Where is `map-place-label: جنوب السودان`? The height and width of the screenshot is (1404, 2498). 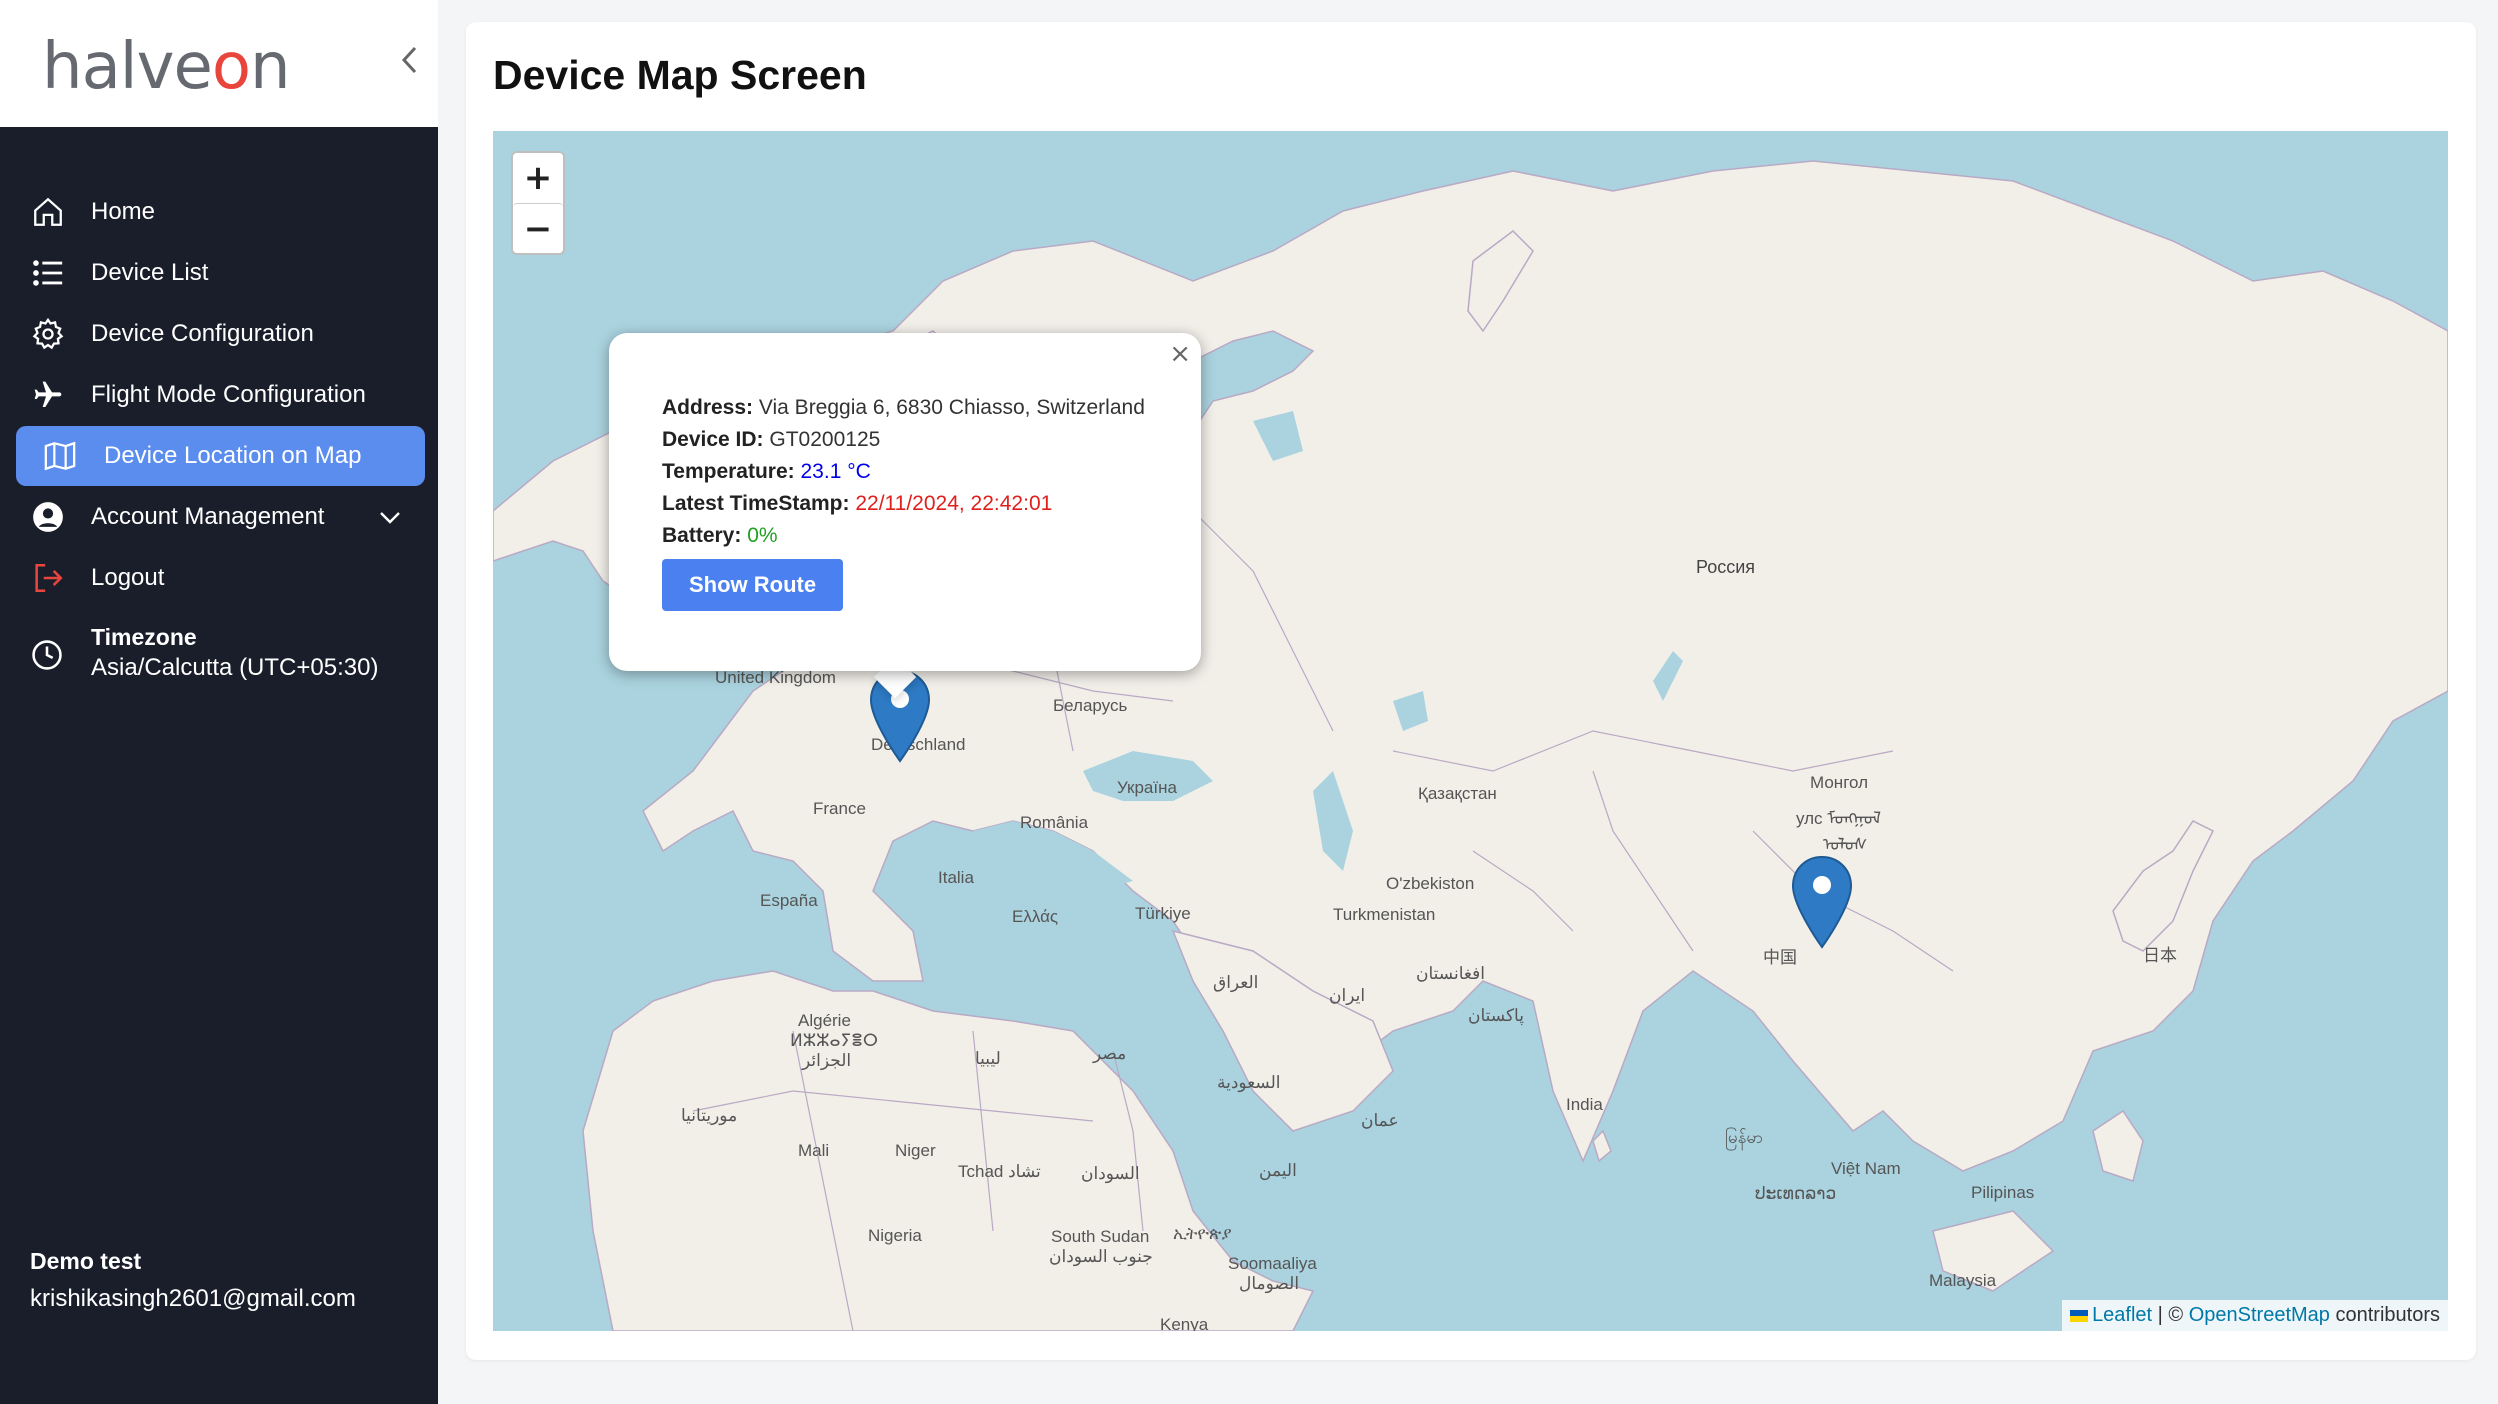 map-place-label: جنوب السودان is located at coordinates (1101, 1256).